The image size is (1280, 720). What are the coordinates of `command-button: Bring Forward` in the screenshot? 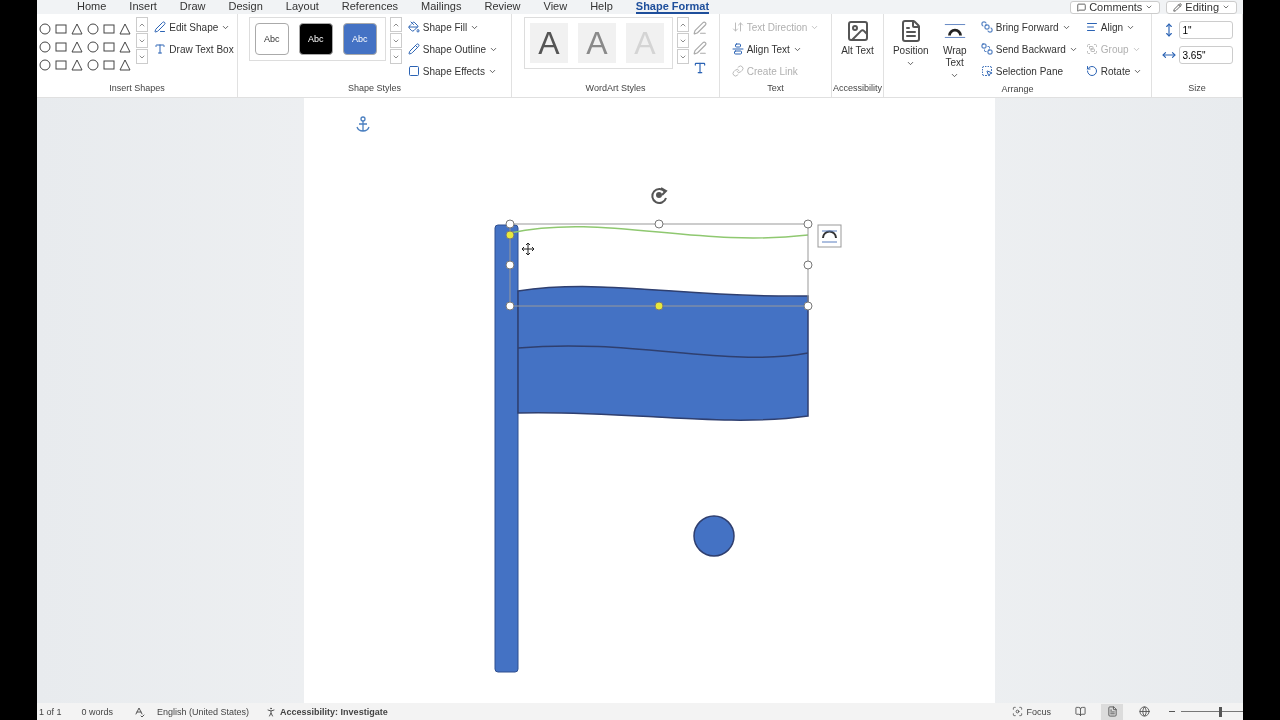 It's located at (1029, 27).